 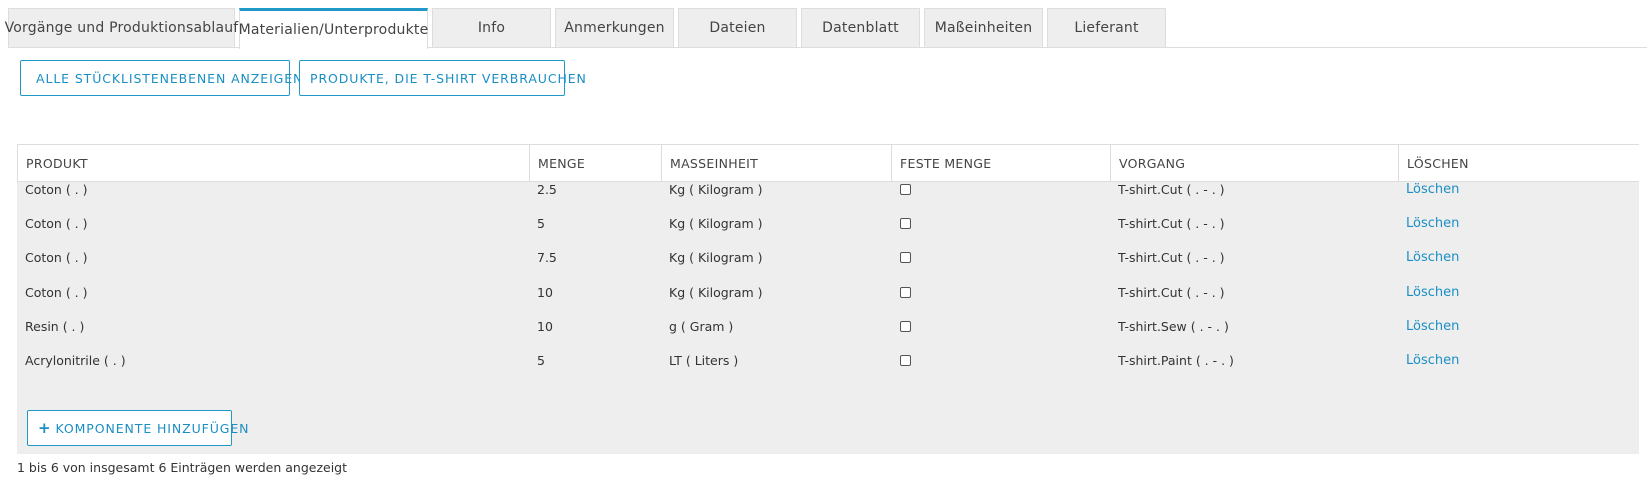 What do you see at coordinates (152, 428) in the screenshot?
I see `add-component-label: KOMPONENTE HINZUFÜGEN` at bounding box center [152, 428].